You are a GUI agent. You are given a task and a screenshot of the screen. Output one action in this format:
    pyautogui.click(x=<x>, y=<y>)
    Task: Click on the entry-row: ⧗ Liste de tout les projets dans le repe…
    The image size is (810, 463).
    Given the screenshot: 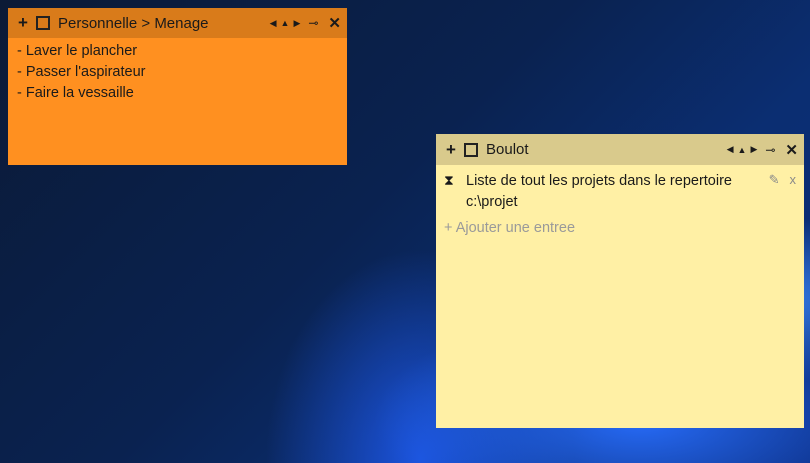 What is the action you would take?
    pyautogui.click(x=620, y=192)
    